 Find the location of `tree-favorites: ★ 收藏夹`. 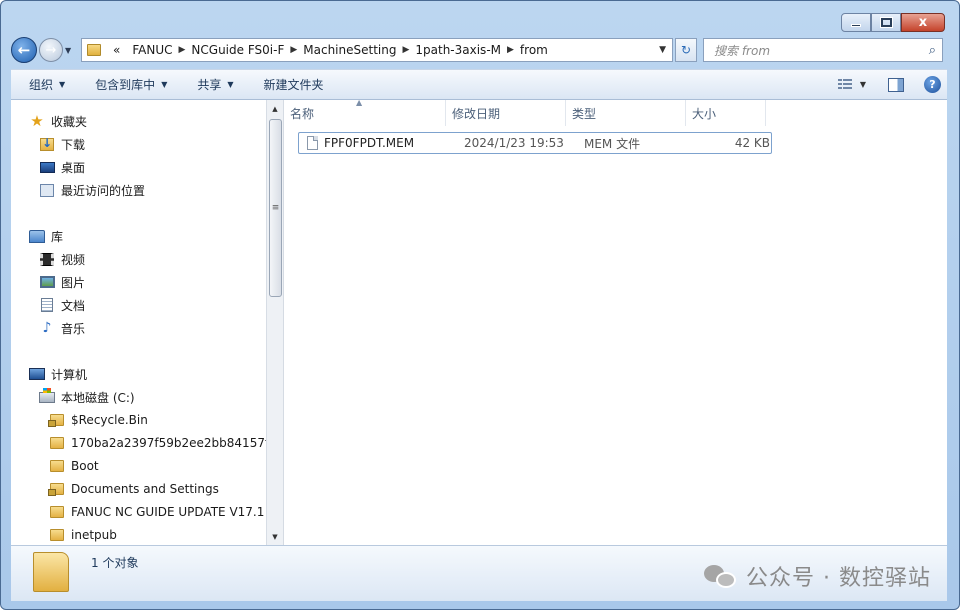

tree-favorites: ★ 收藏夹 is located at coordinates (58, 121).